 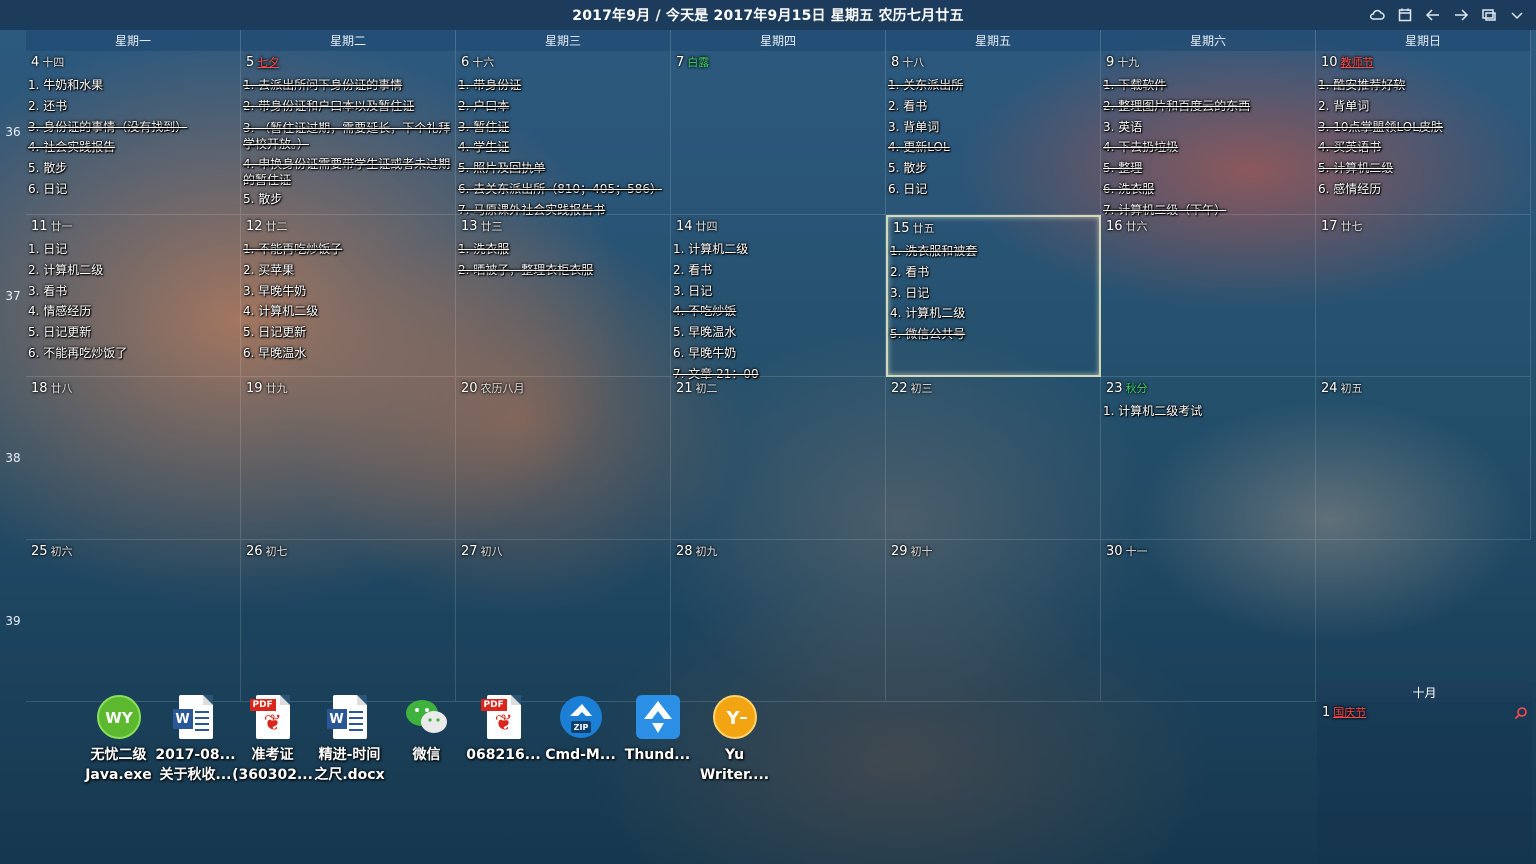 I want to click on todo-item: 1. 日记, so click(x=133, y=249).